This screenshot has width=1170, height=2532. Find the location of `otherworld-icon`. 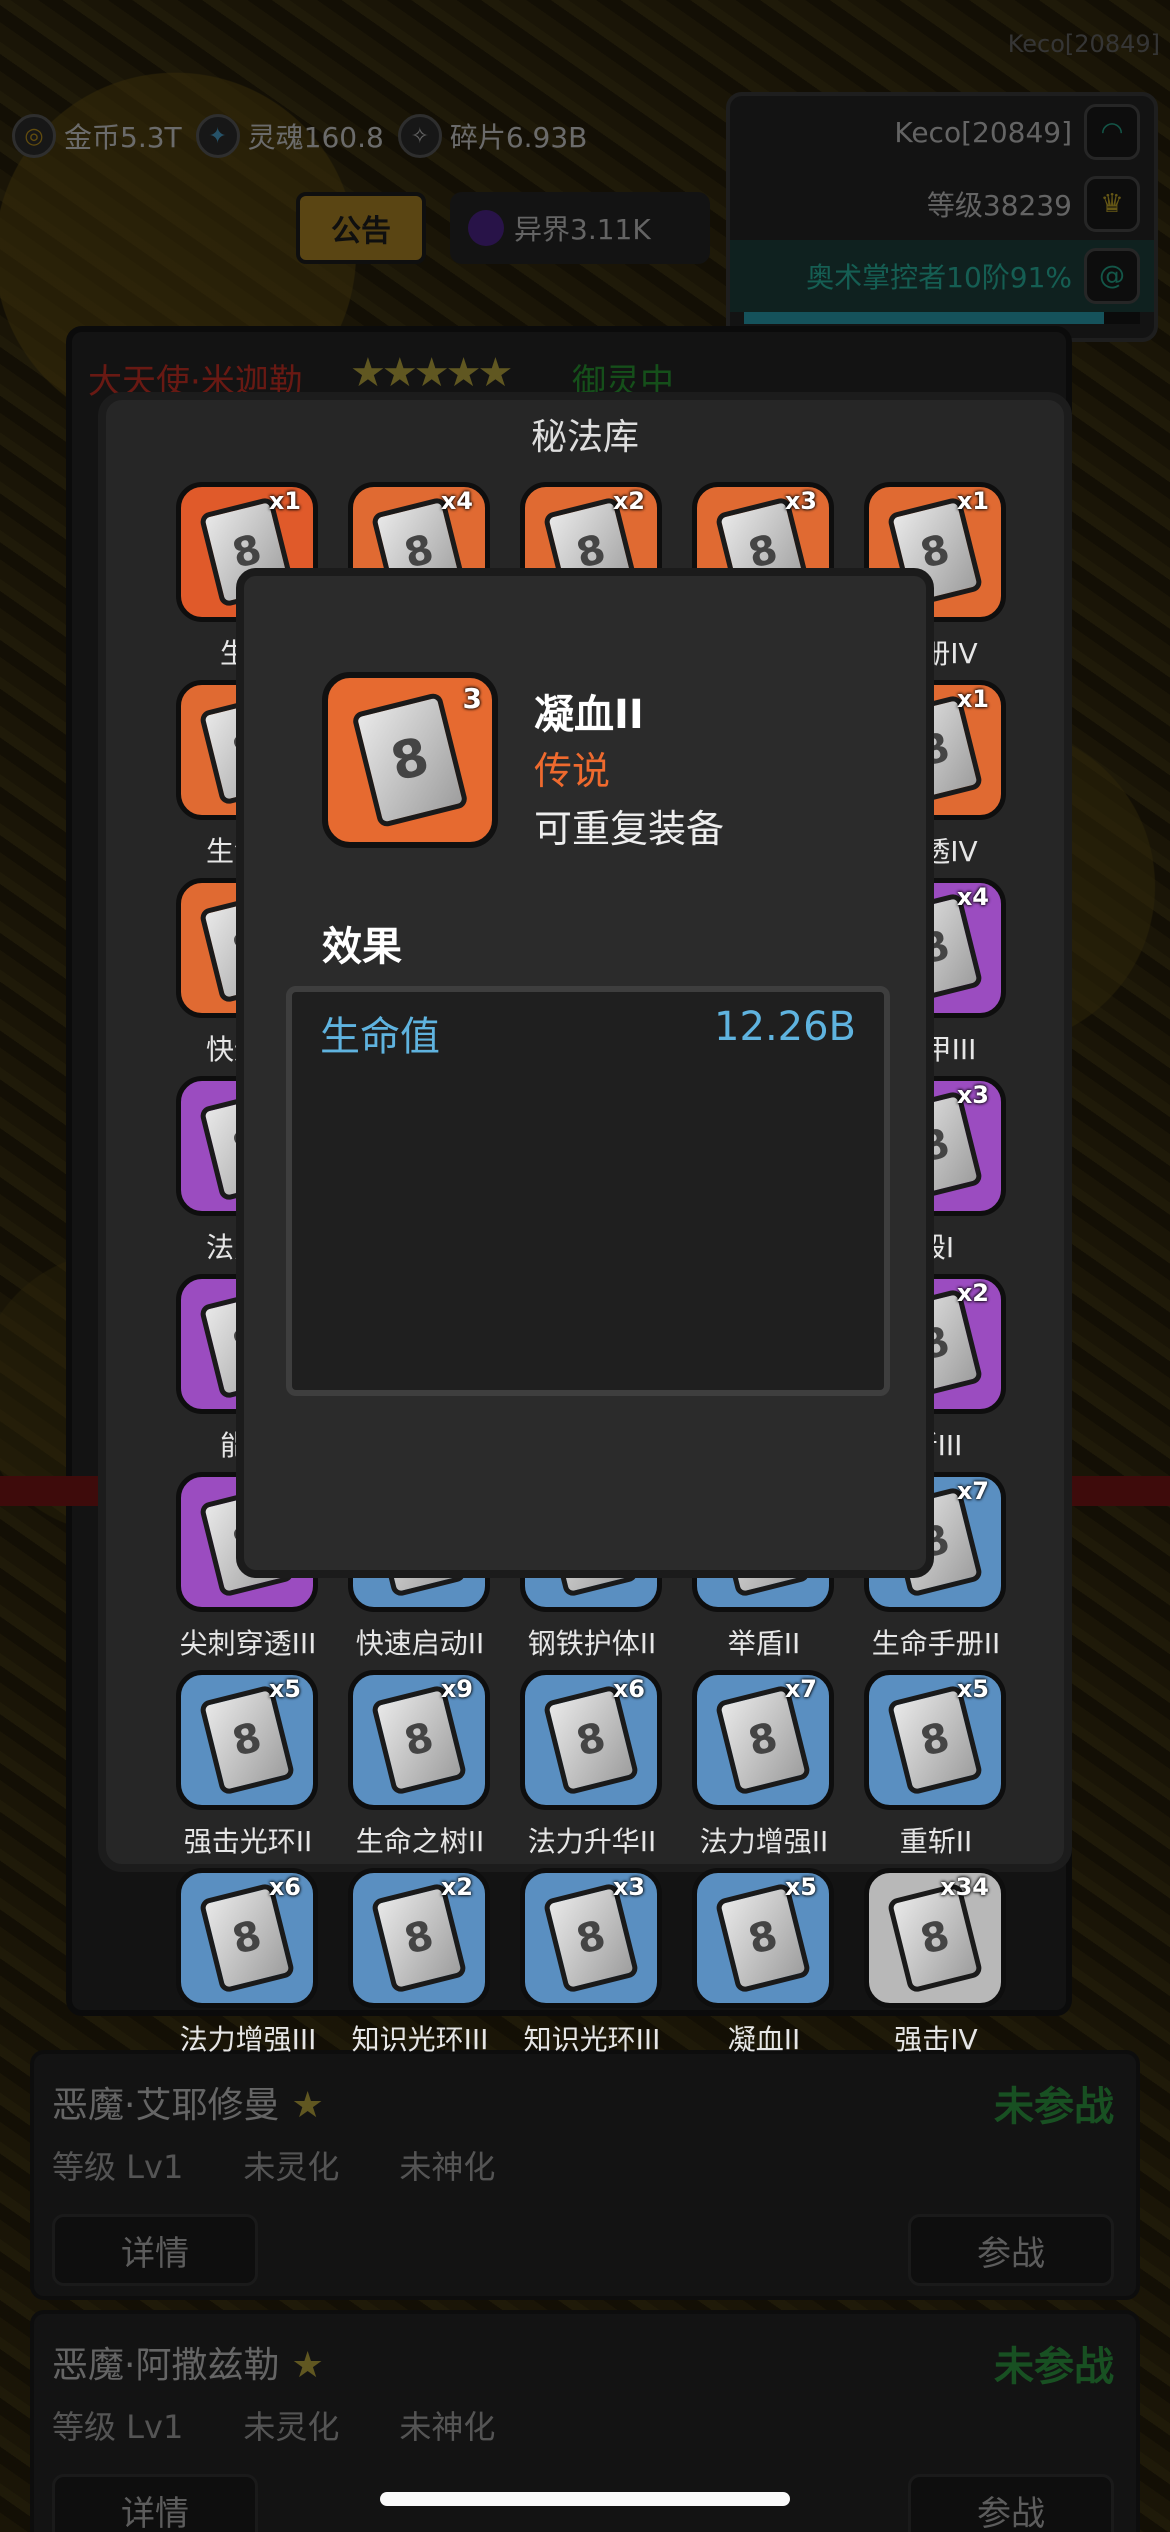

otherworld-icon is located at coordinates (486, 228).